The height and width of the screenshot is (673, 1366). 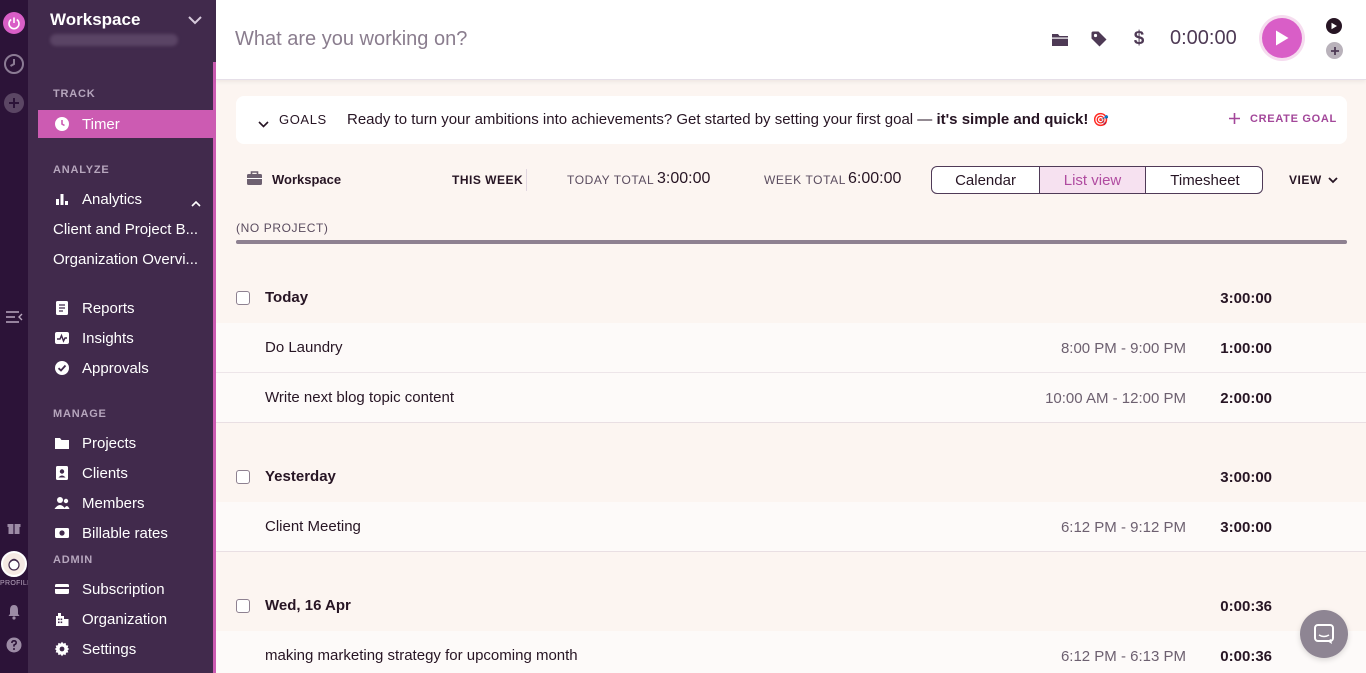 What do you see at coordinates (1293, 118) in the screenshot?
I see `create-goal-label: CREATE GOAL` at bounding box center [1293, 118].